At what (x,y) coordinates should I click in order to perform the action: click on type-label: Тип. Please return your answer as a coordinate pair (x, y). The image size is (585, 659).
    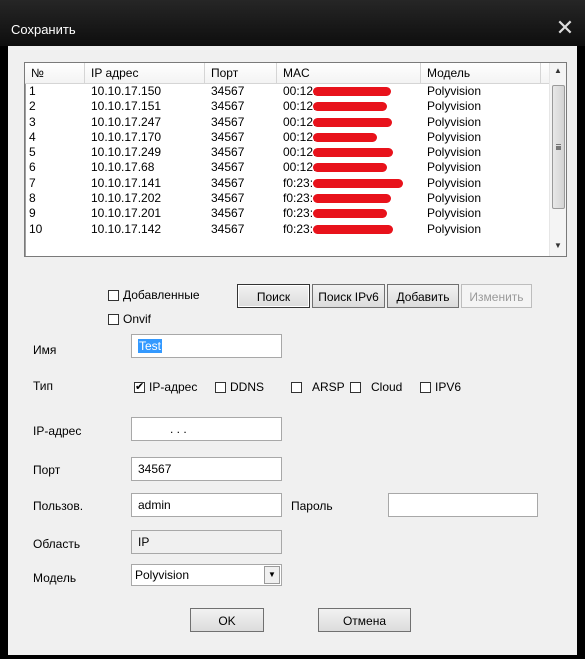
    Looking at the image, I should click on (43, 386).